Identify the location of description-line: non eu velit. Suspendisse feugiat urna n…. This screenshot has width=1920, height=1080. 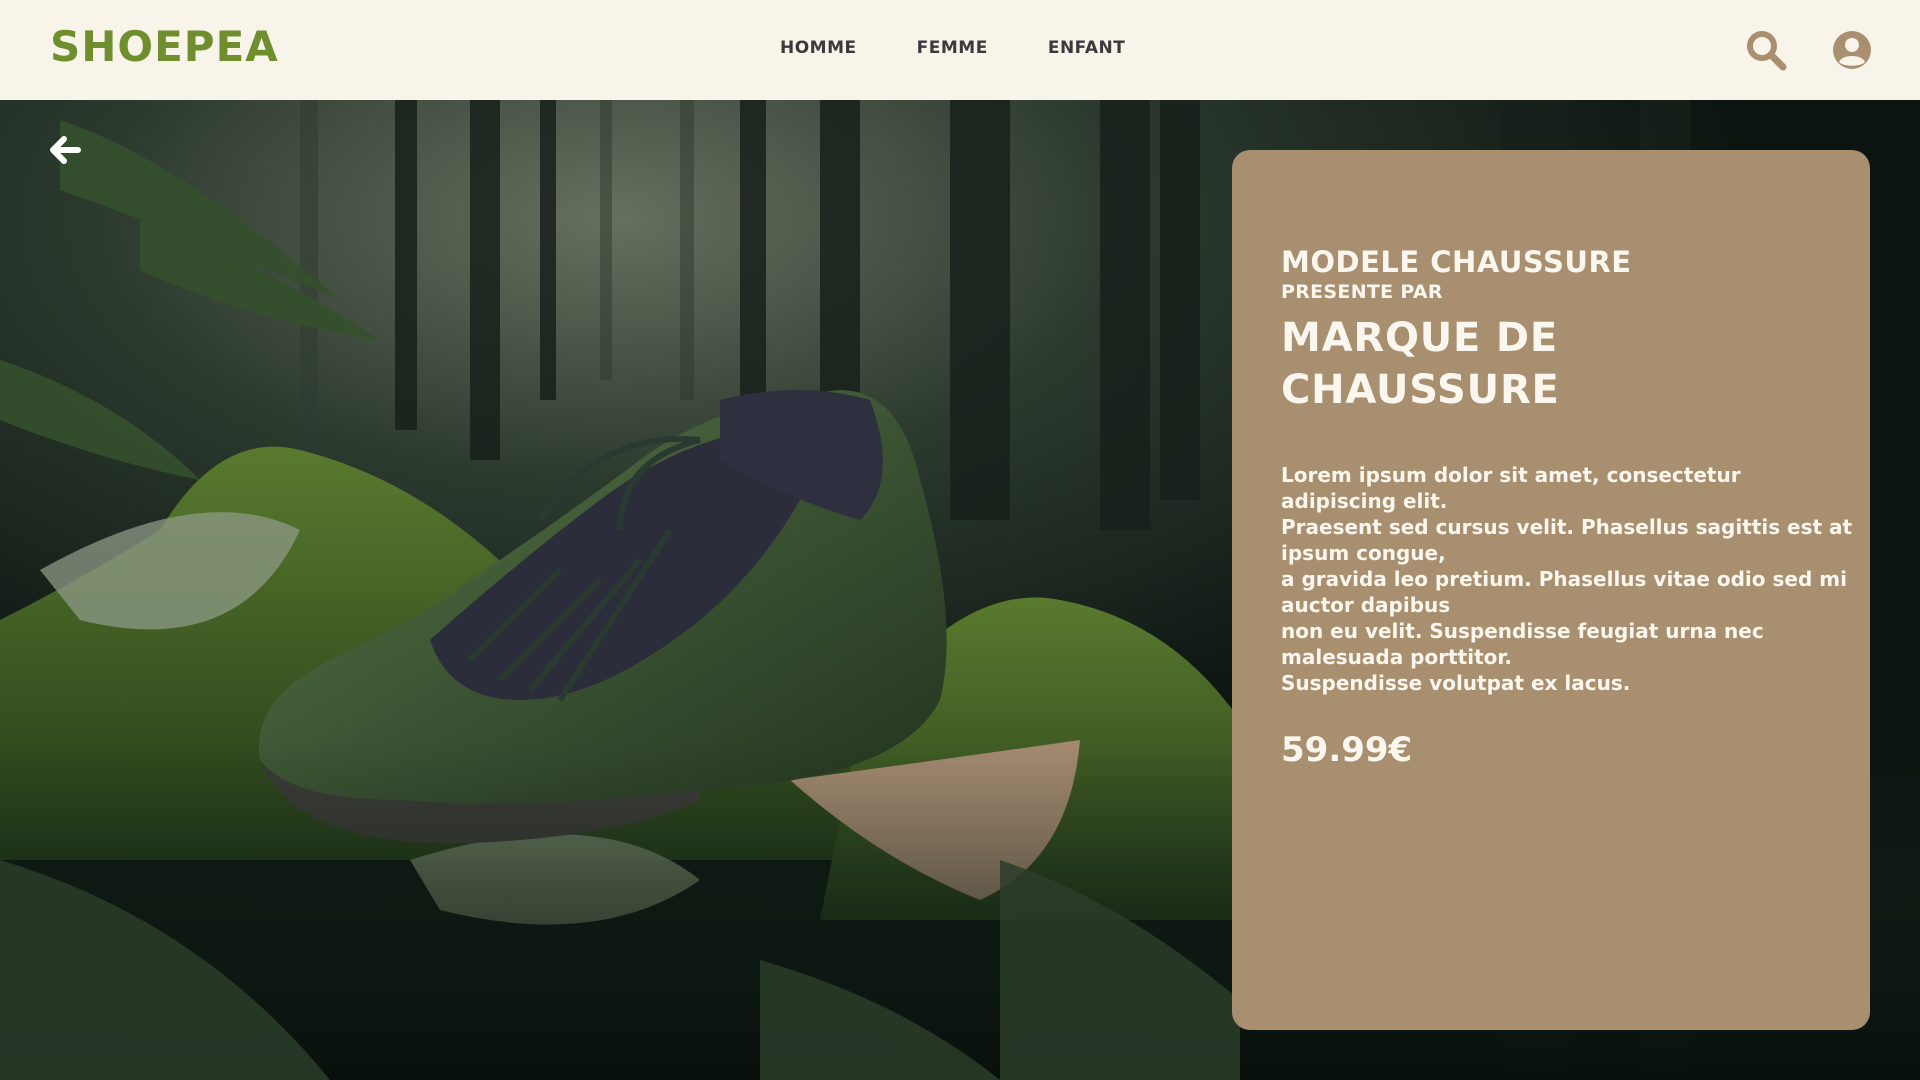
(1522, 631).